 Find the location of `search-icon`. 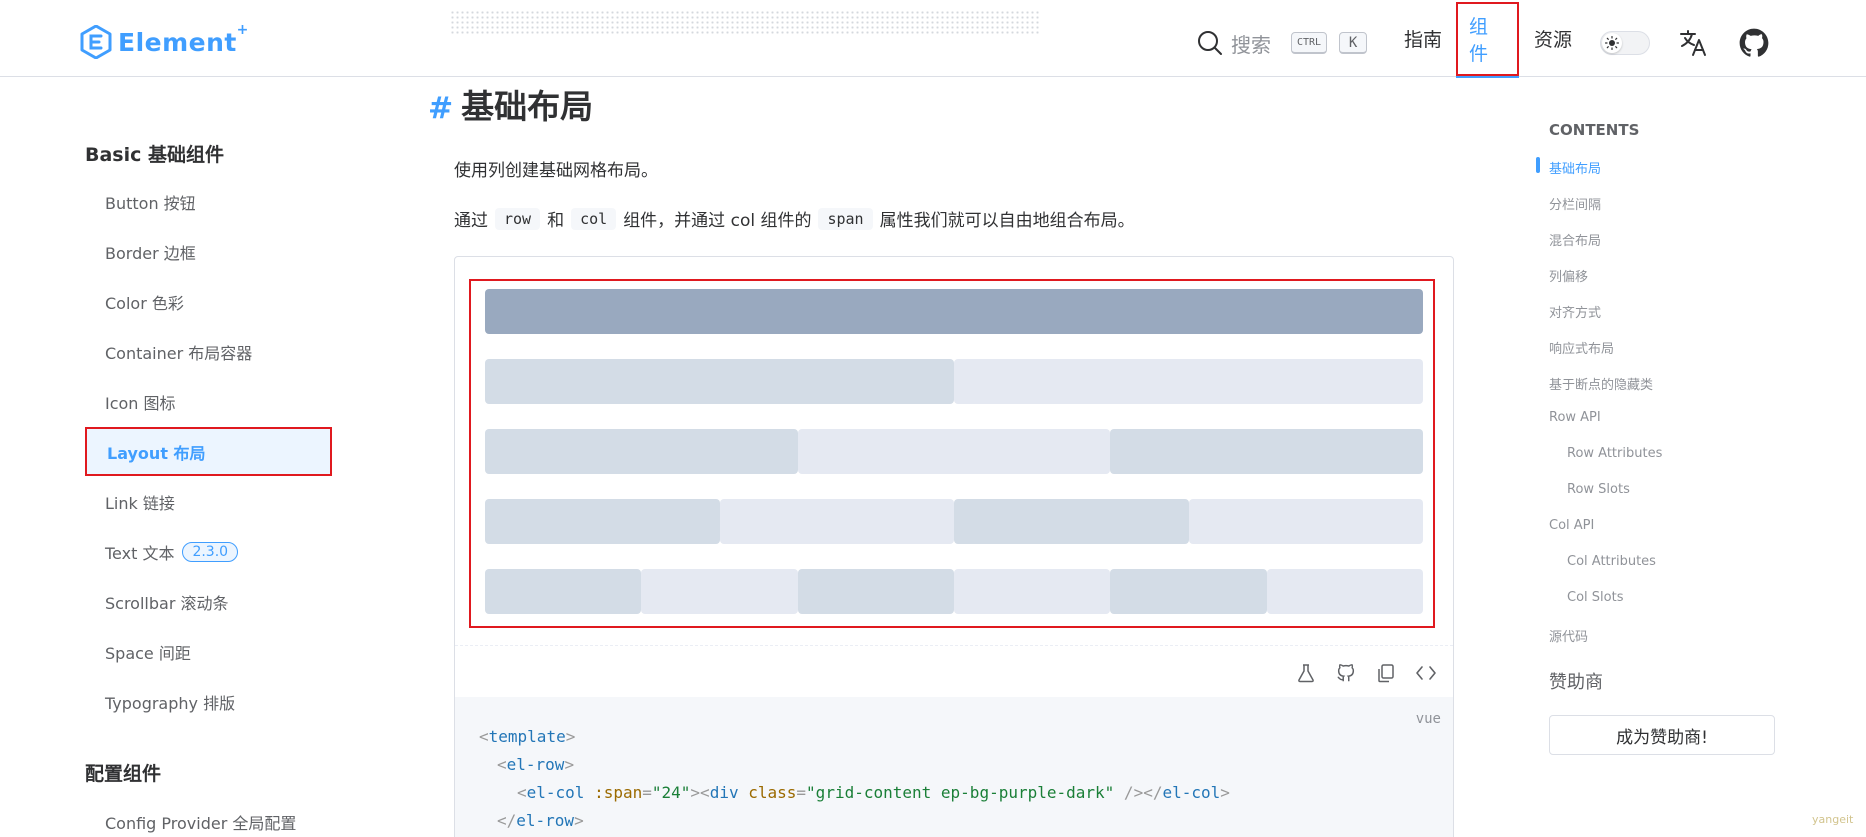

search-icon is located at coordinates (1210, 43).